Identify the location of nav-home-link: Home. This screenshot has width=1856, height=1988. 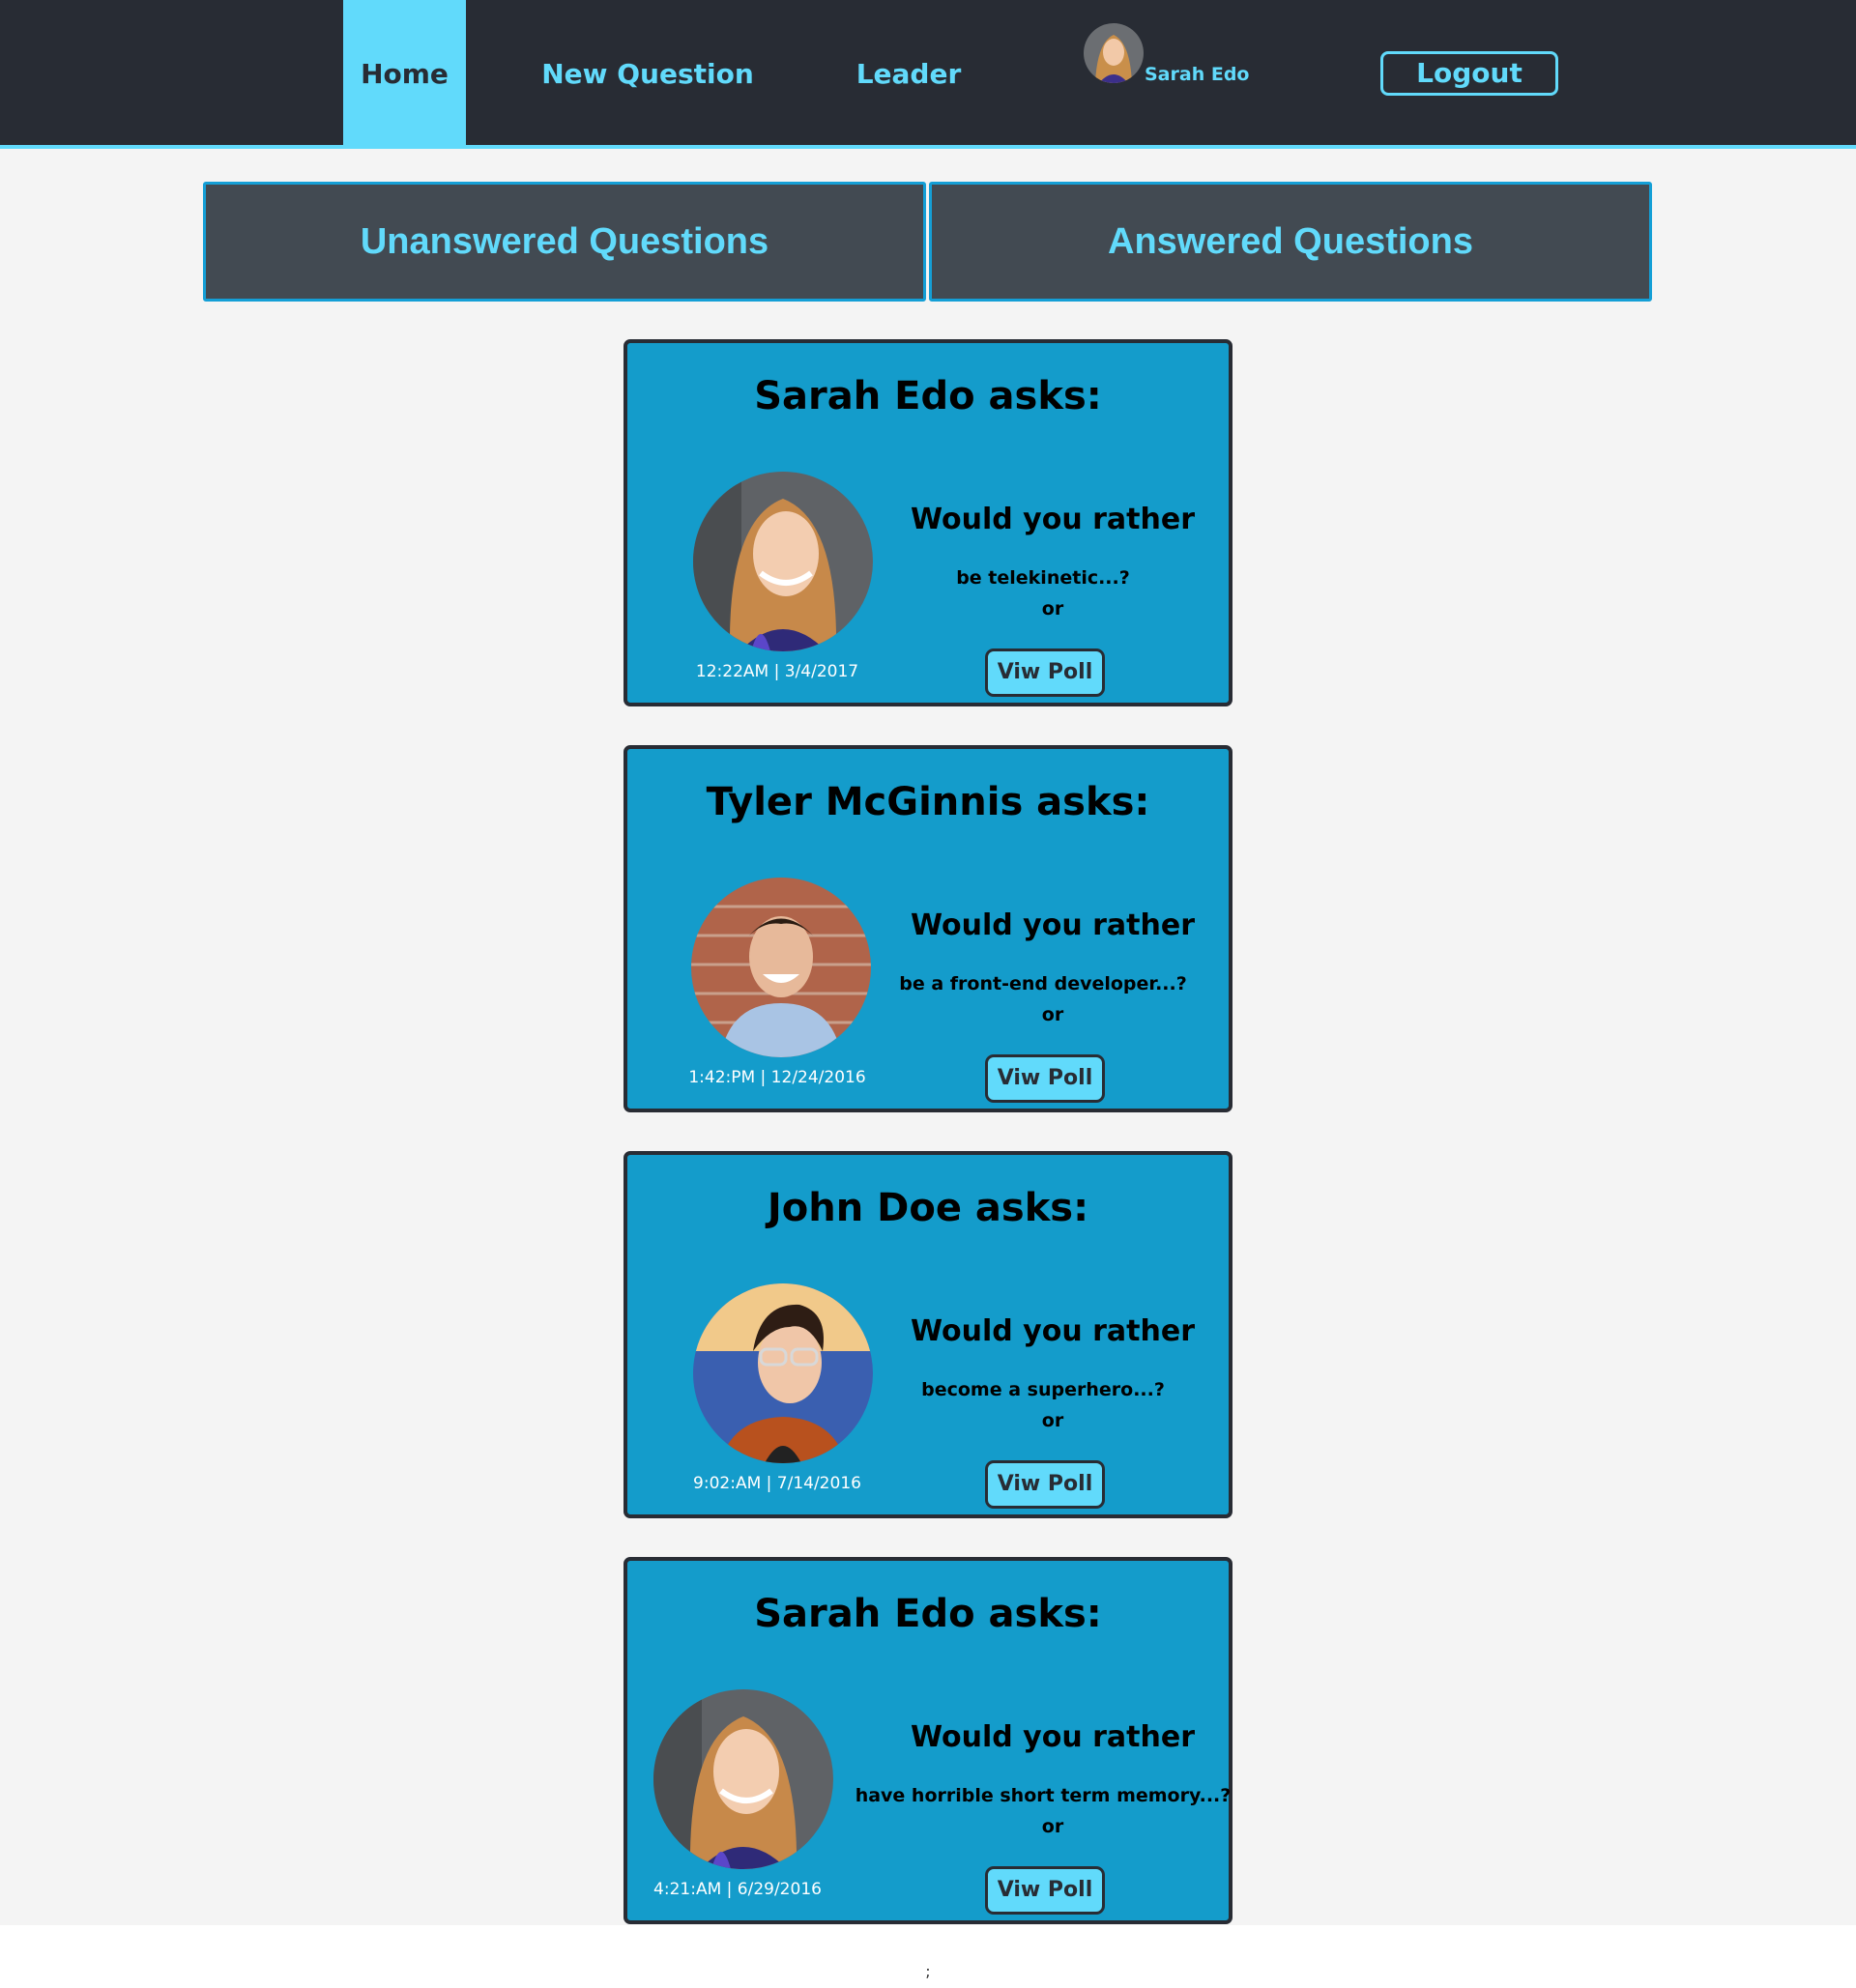
(405, 72).